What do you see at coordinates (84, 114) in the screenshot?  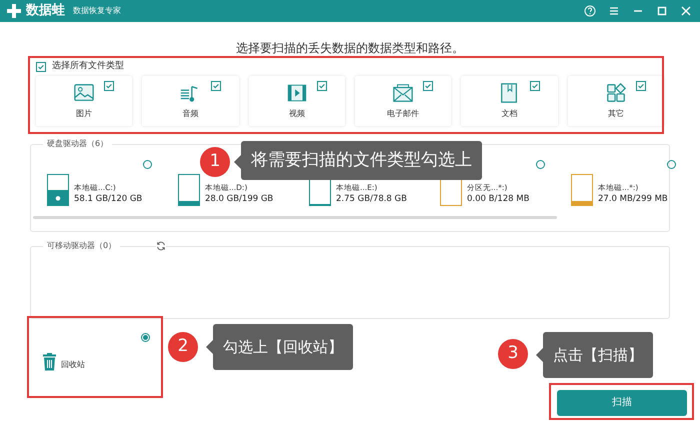 I see `file-type-label: 图片` at bounding box center [84, 114].